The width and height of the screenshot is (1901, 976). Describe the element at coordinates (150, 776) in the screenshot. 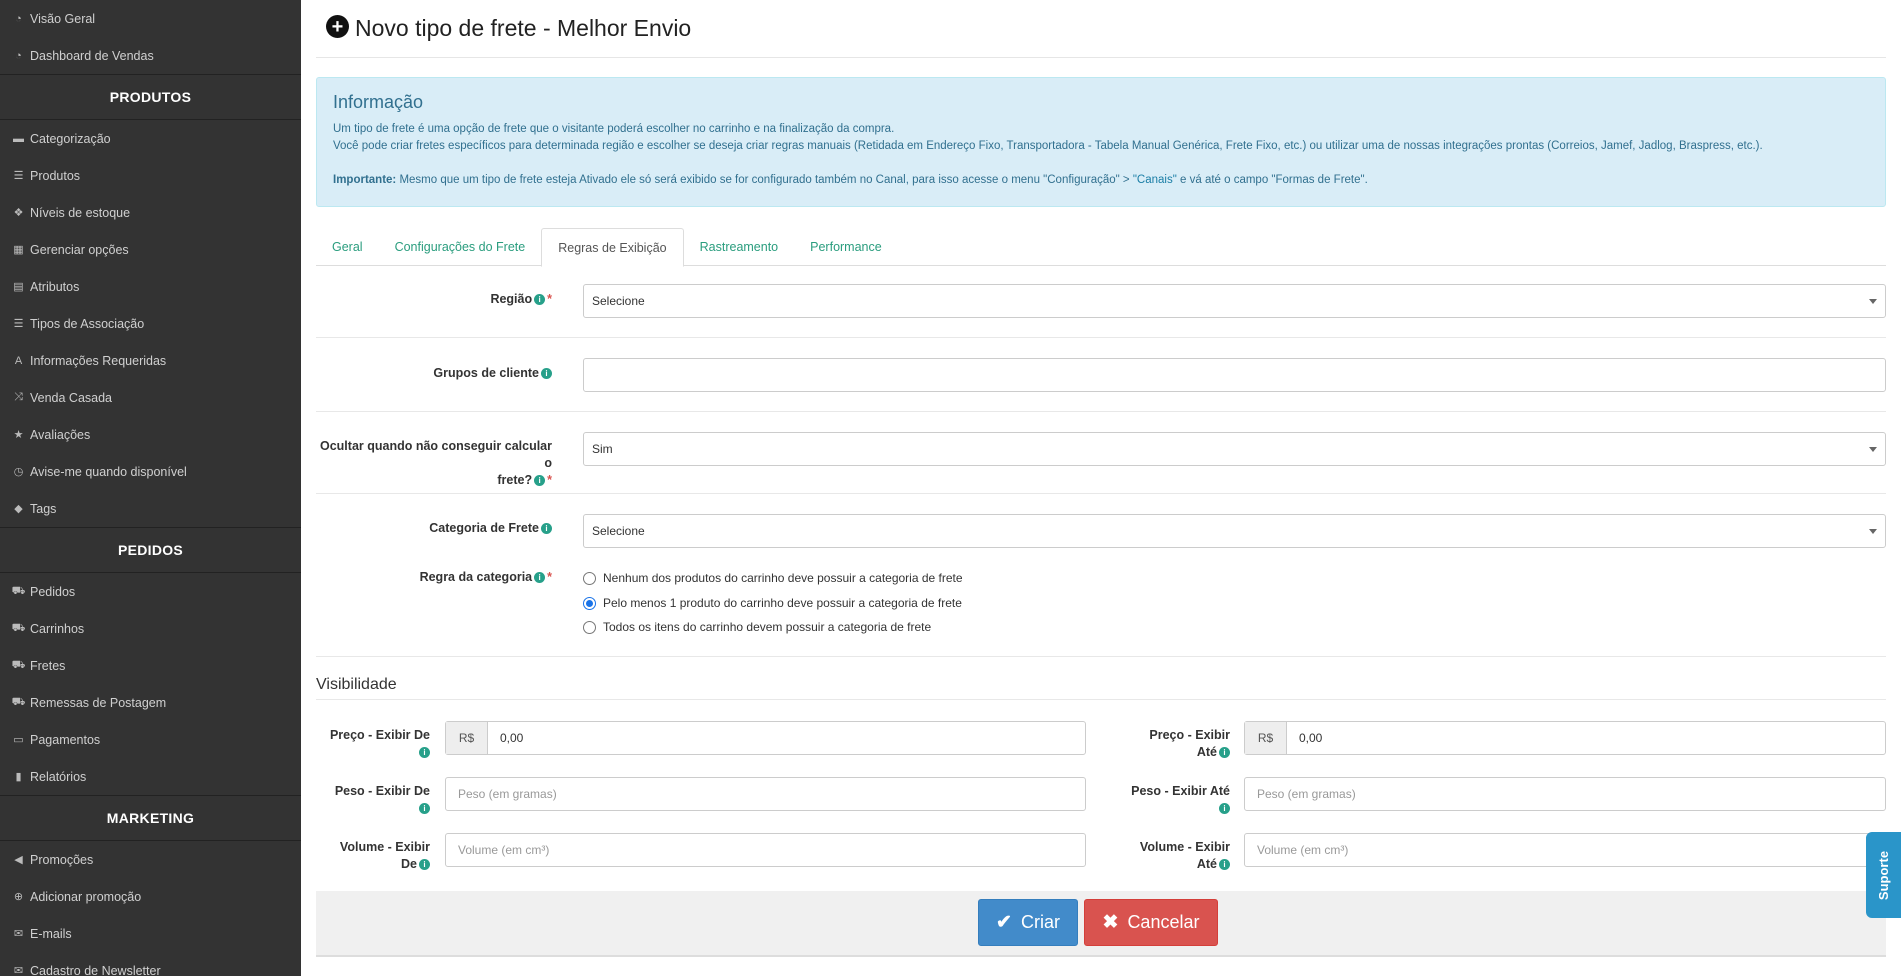

I see `sidebar-item-relatorios: ▮ Relatórios` at that location.